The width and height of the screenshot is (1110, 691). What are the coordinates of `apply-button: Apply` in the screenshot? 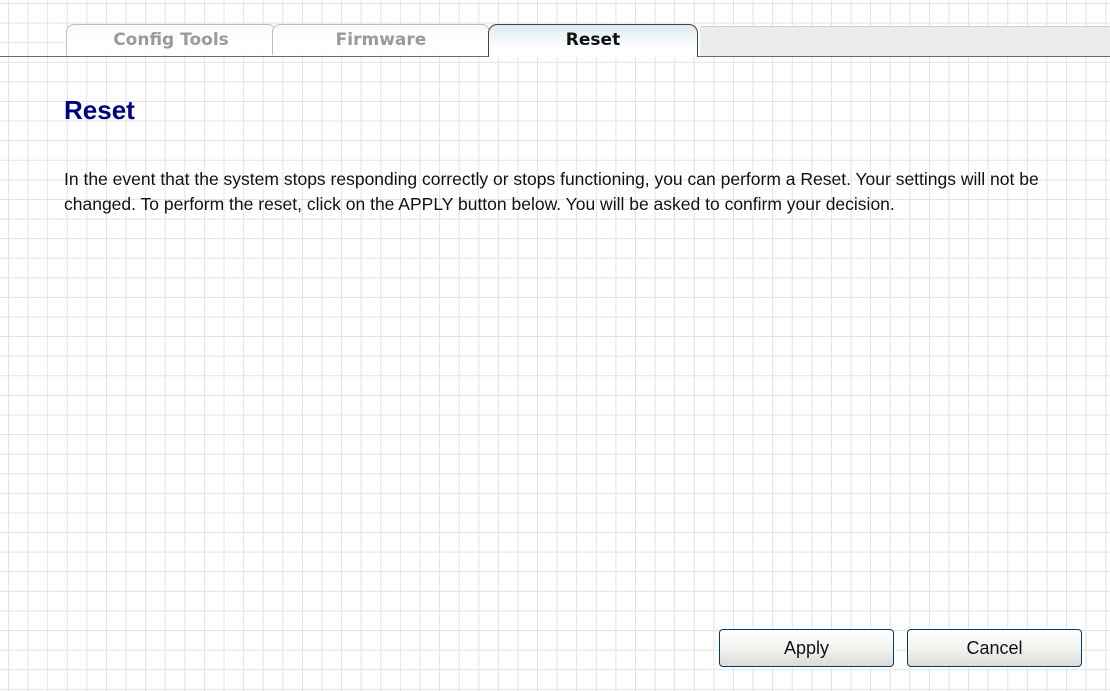 It's located at (806, 648).